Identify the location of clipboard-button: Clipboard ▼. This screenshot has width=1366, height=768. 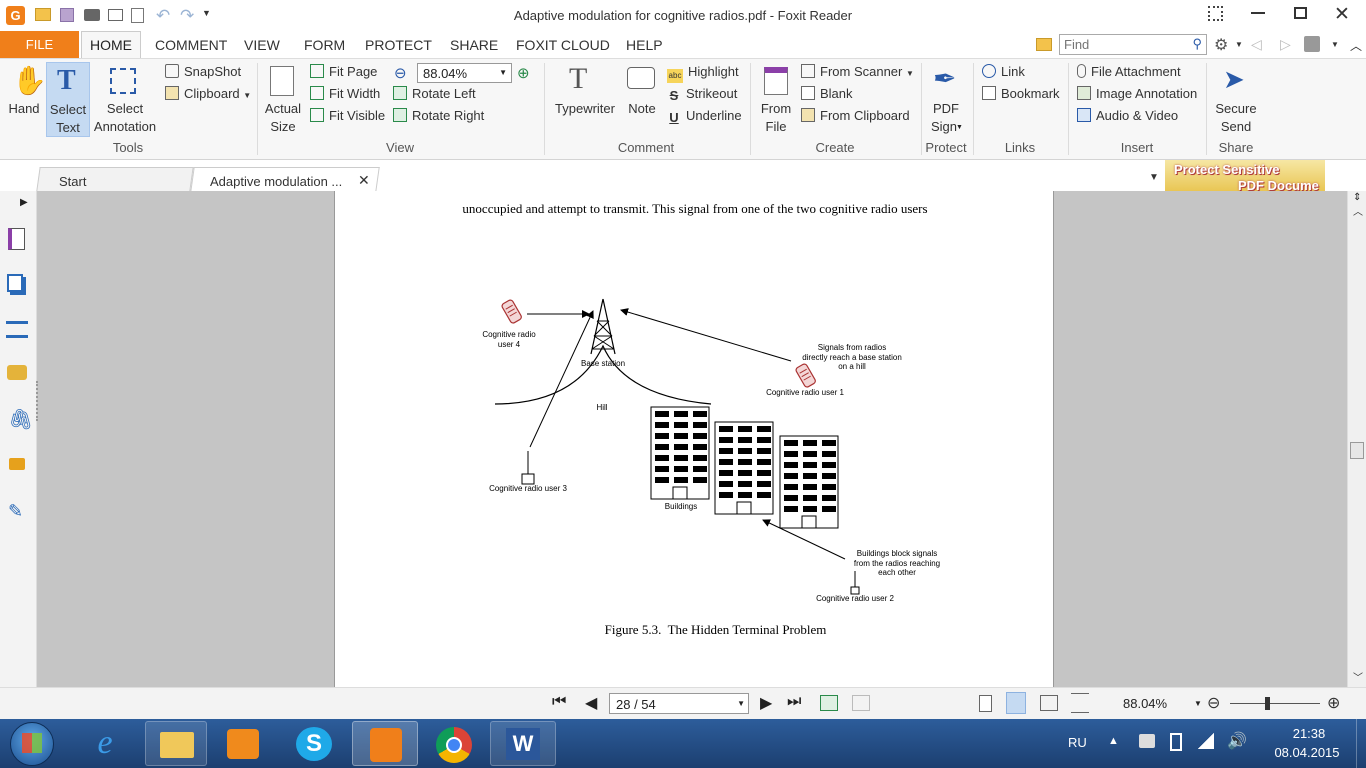
(208, 93).